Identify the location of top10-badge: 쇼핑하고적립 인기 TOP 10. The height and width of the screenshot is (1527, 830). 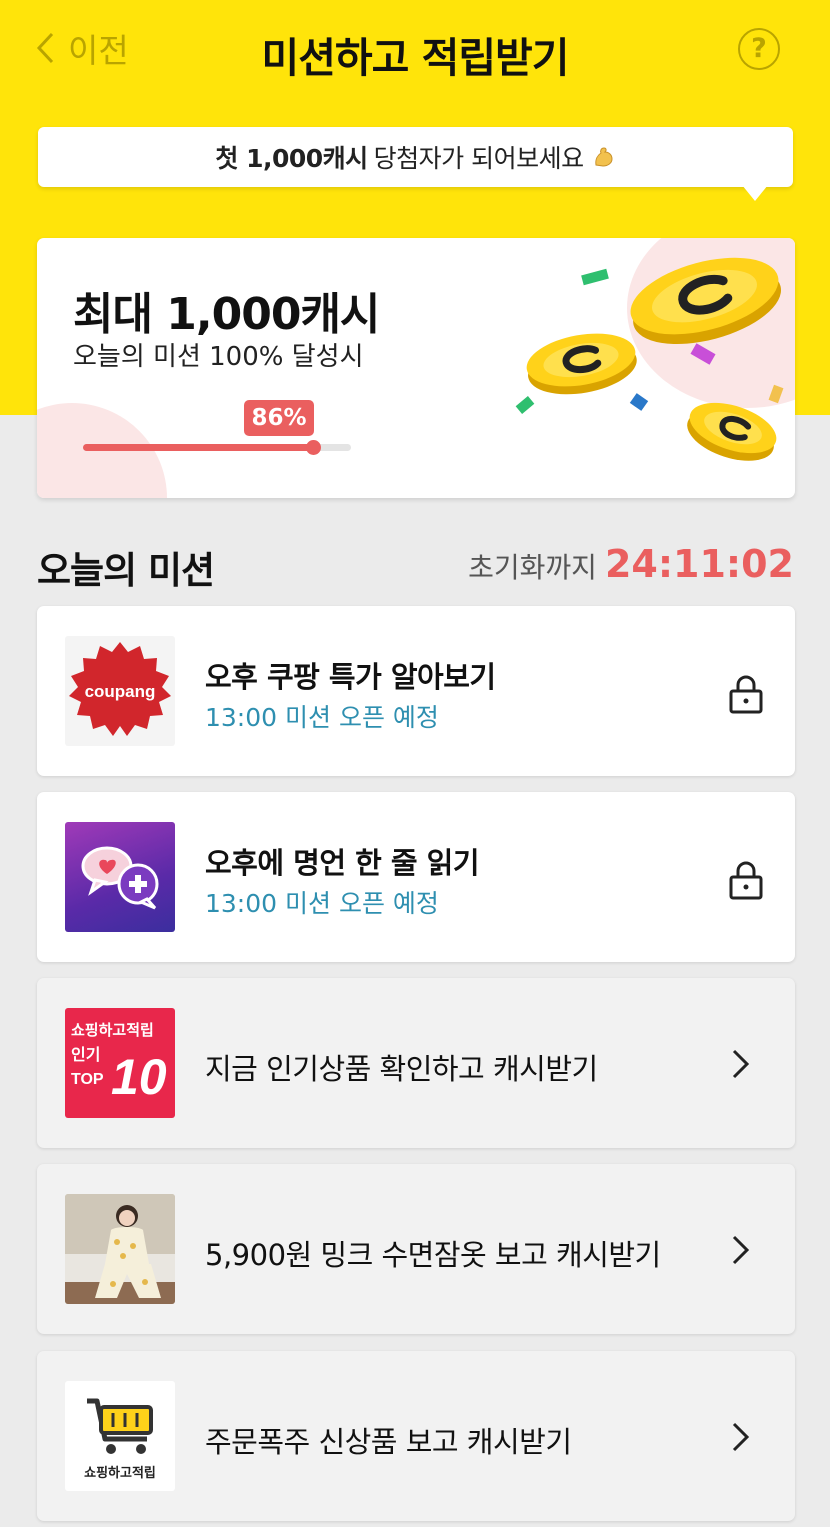
(120, 1063).